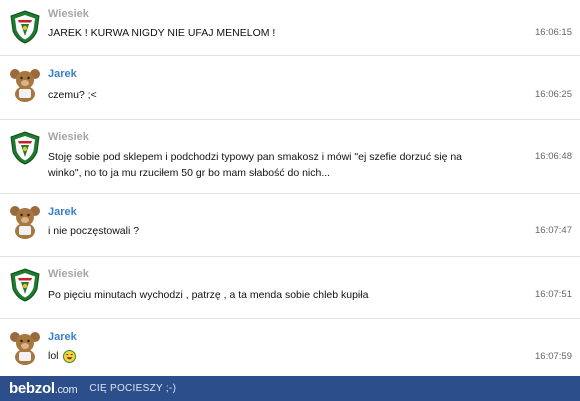 This screenshot has width=580, height=401. I want to click on tagline: CIĘ POCIESZY ;-), so click(133, 388).